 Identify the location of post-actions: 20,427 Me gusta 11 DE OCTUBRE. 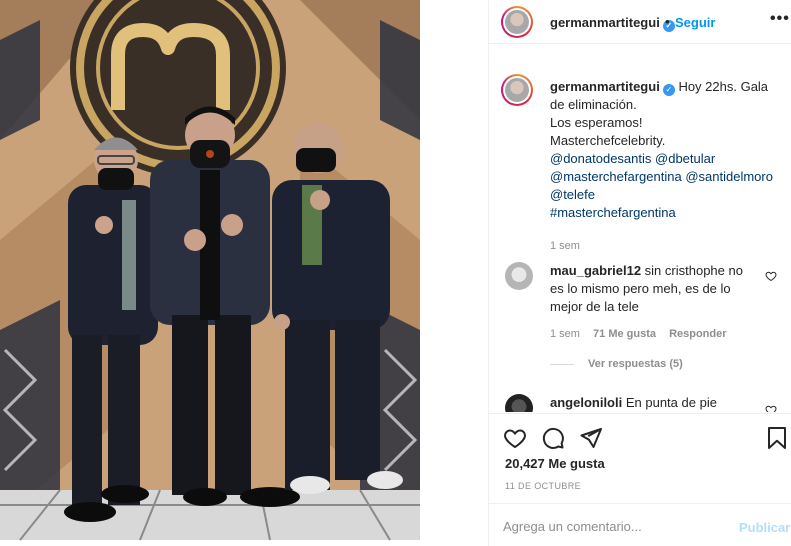
(640, 458).